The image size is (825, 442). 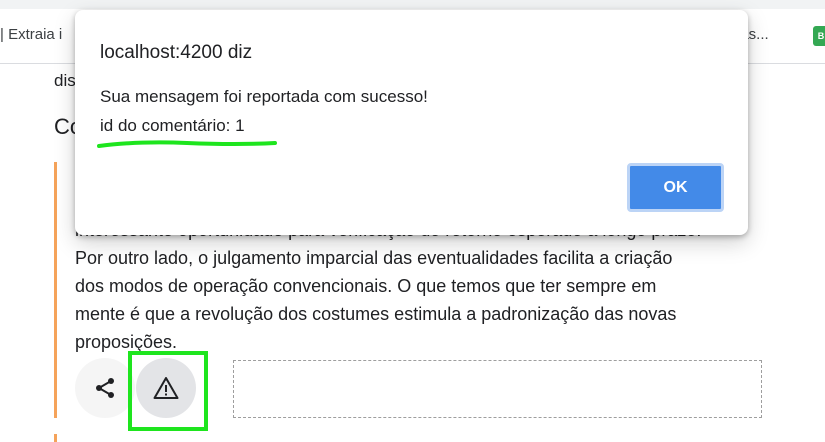 What do you see at coordinates (65, 80) in the screenshot?
I see `body-text-snippet: dis` at bounding box center [65, 80].